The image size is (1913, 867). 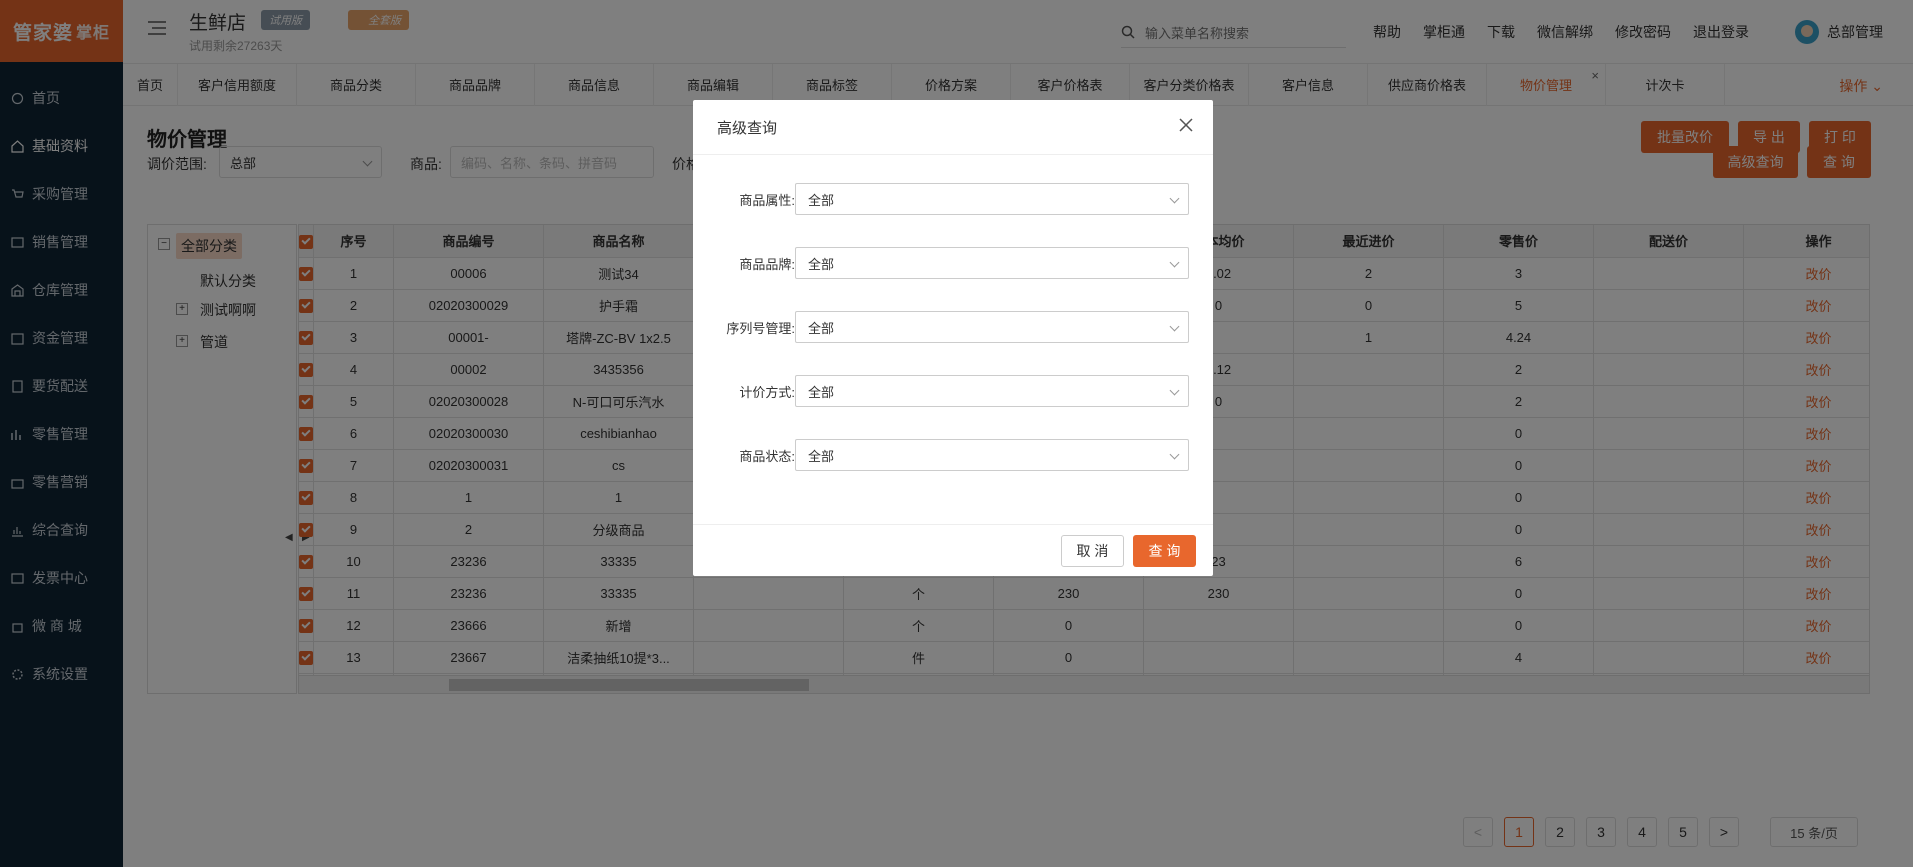 What do you see at coordinates (953, 127) in the screenshot?
I see `dialog-header: 高级查询` at bounding box center [953, 127].